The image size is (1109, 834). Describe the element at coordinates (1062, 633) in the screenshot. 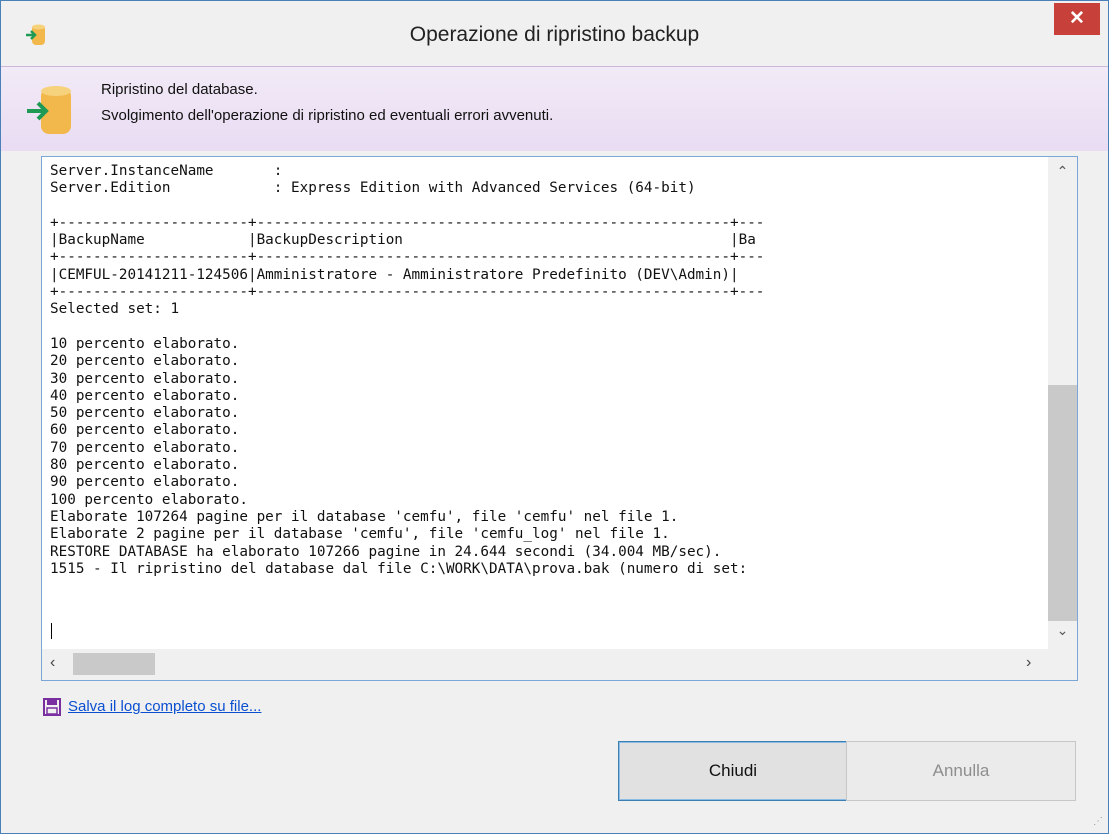

I see `scroll-down-icon: ⌄` at that location.